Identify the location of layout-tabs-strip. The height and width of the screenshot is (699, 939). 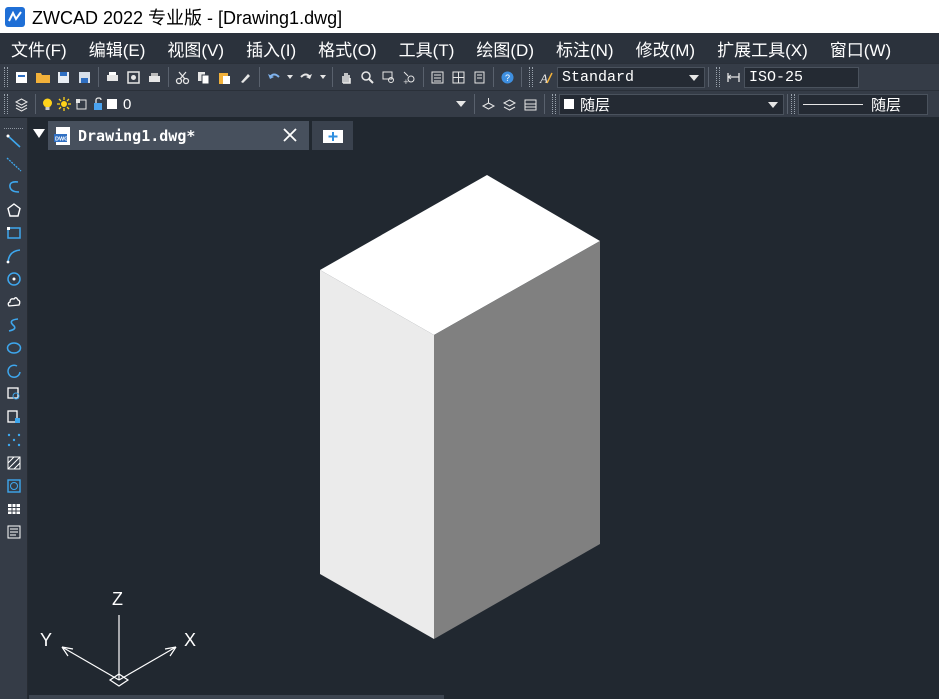
(236, 697).